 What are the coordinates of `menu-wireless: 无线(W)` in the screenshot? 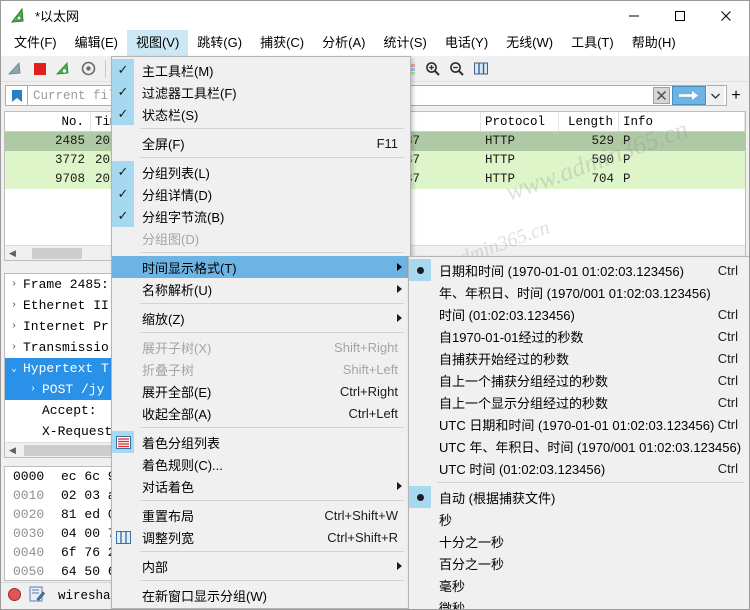 It's located at (529, 43).